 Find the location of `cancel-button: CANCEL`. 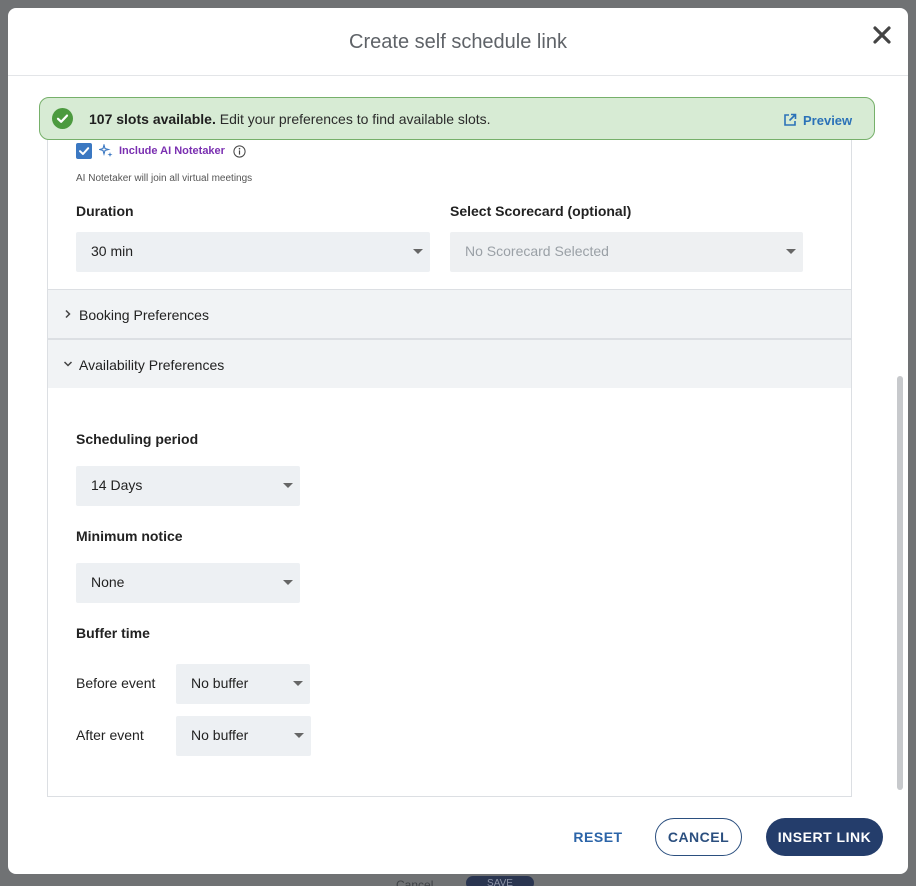

cancel-button: CANCEL is located at coordinates (698, 837).